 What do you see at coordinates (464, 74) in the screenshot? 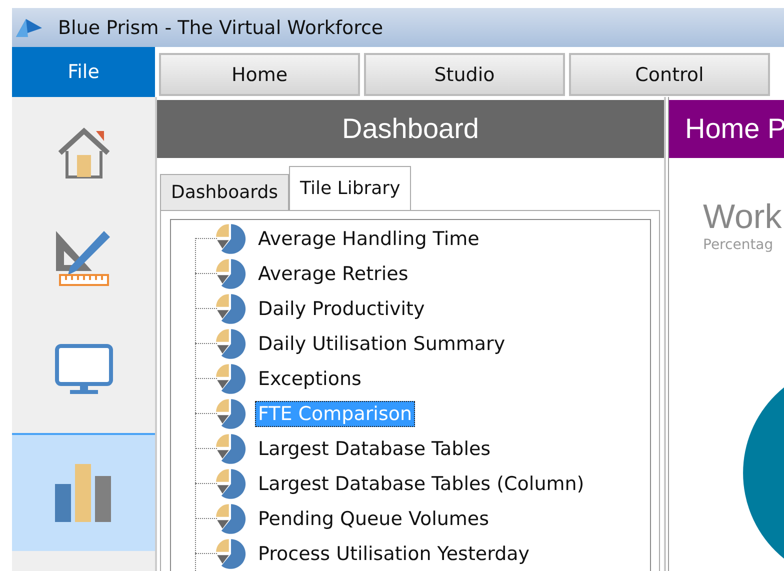
I see `nav-tab: Studio` at bounding box center [464, 74].